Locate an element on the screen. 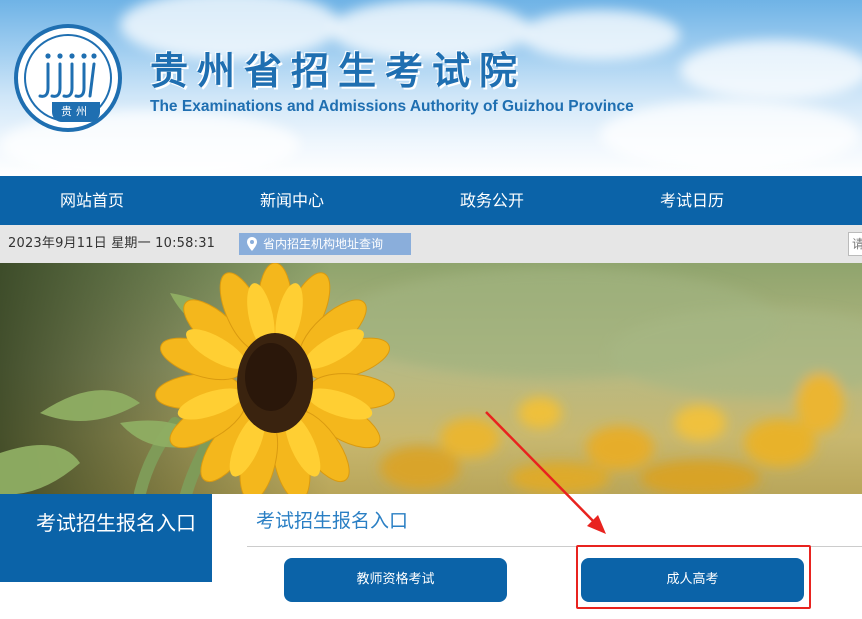 Image resolution: width=862 pixels, height=619 pixels. address-query-label: 省内招生机构地址查询 is located at coordinates (323, 244).